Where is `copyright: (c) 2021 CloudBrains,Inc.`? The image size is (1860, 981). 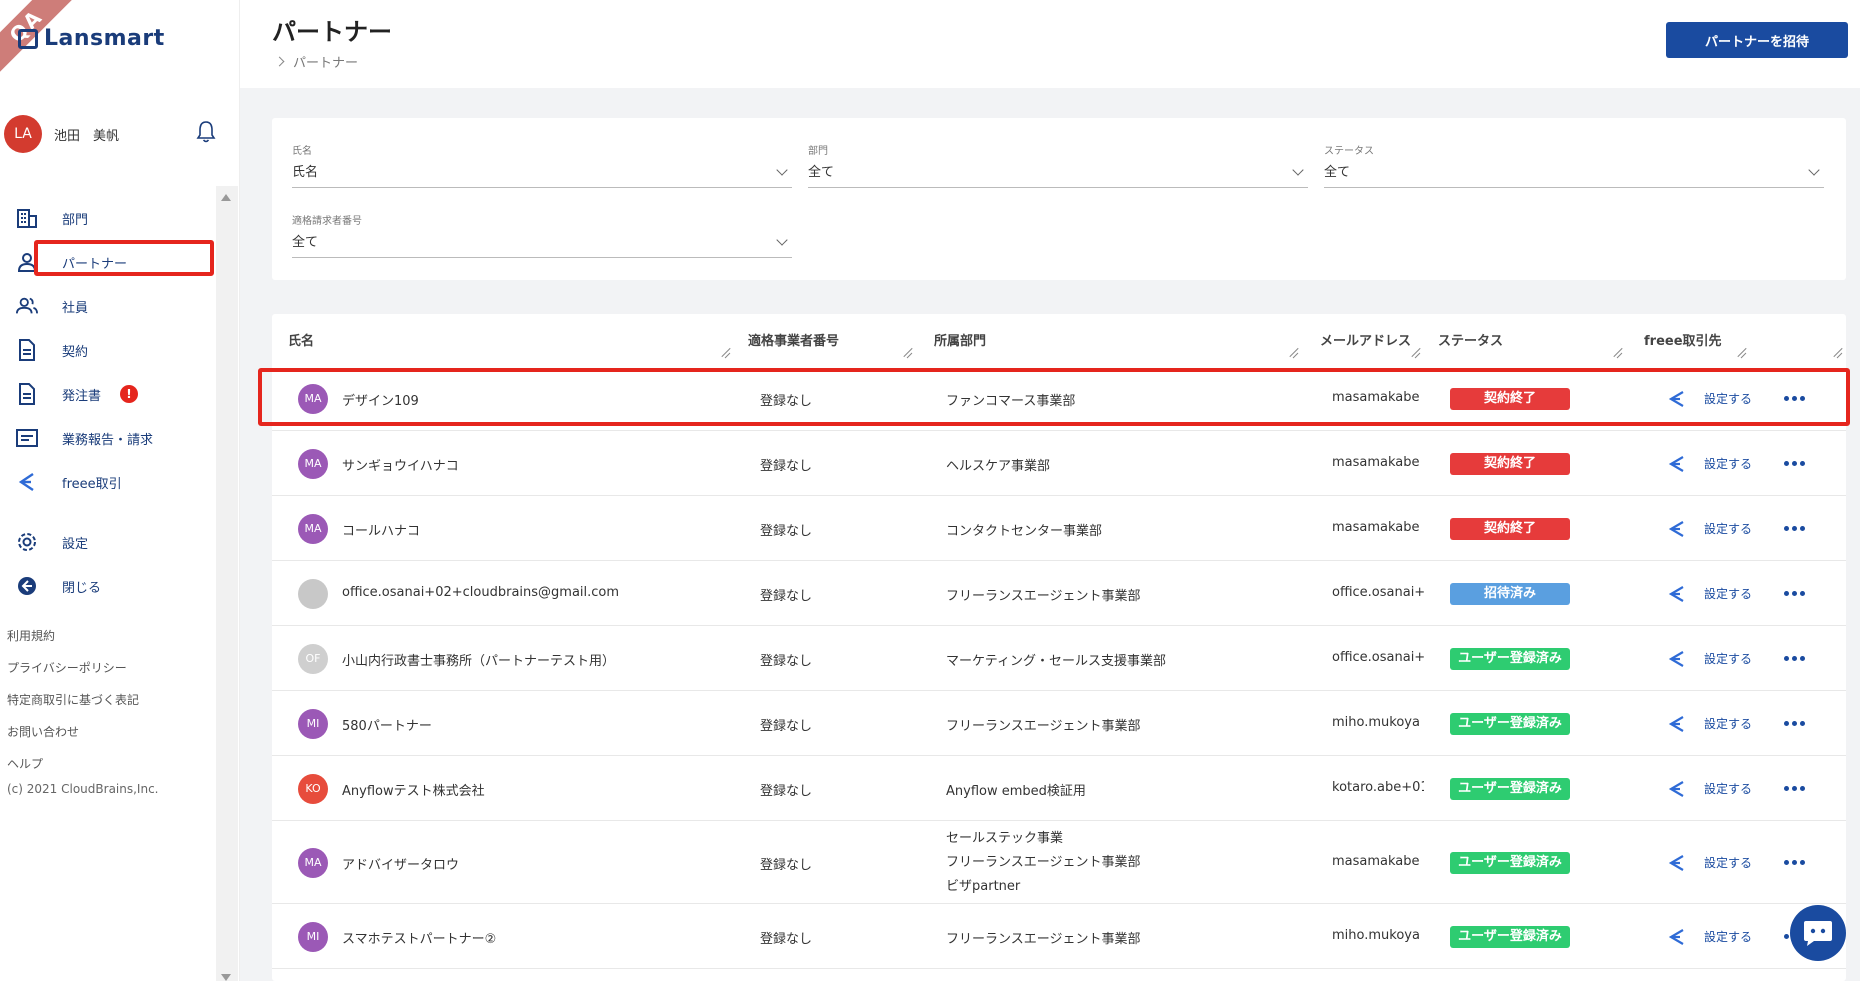 copyright: (c) 2021 CloudBrains,Inc. is located at coordinates (83, 789).